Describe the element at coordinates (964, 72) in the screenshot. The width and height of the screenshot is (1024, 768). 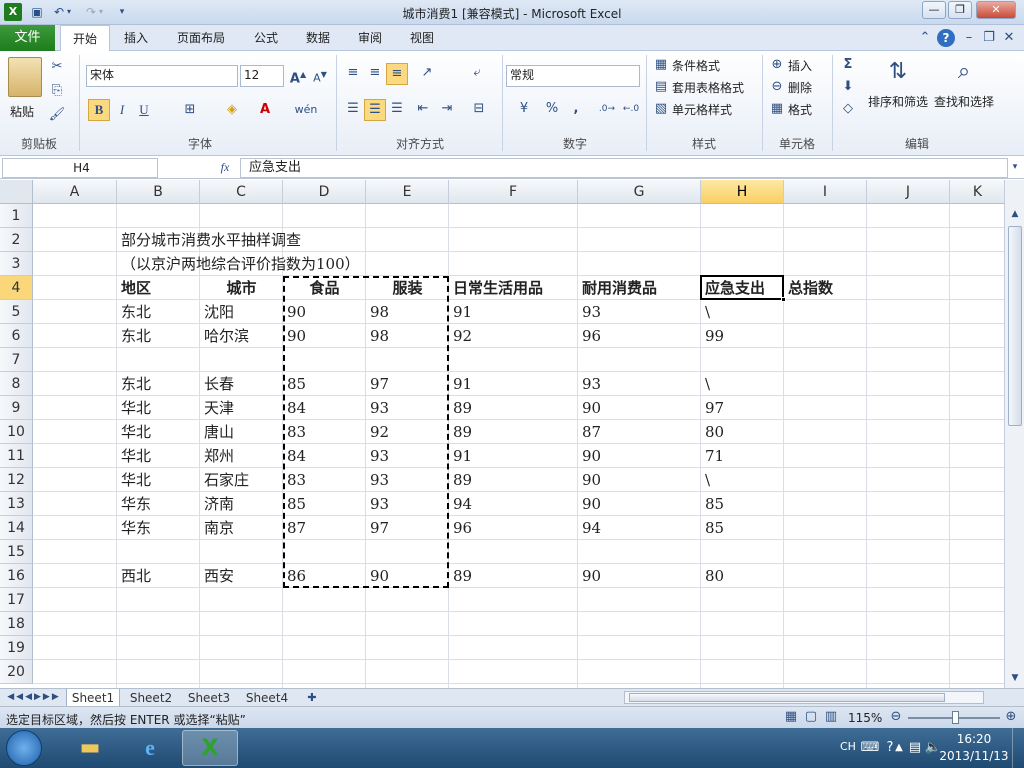
I see `find-select-icon: ⌕` at that location.